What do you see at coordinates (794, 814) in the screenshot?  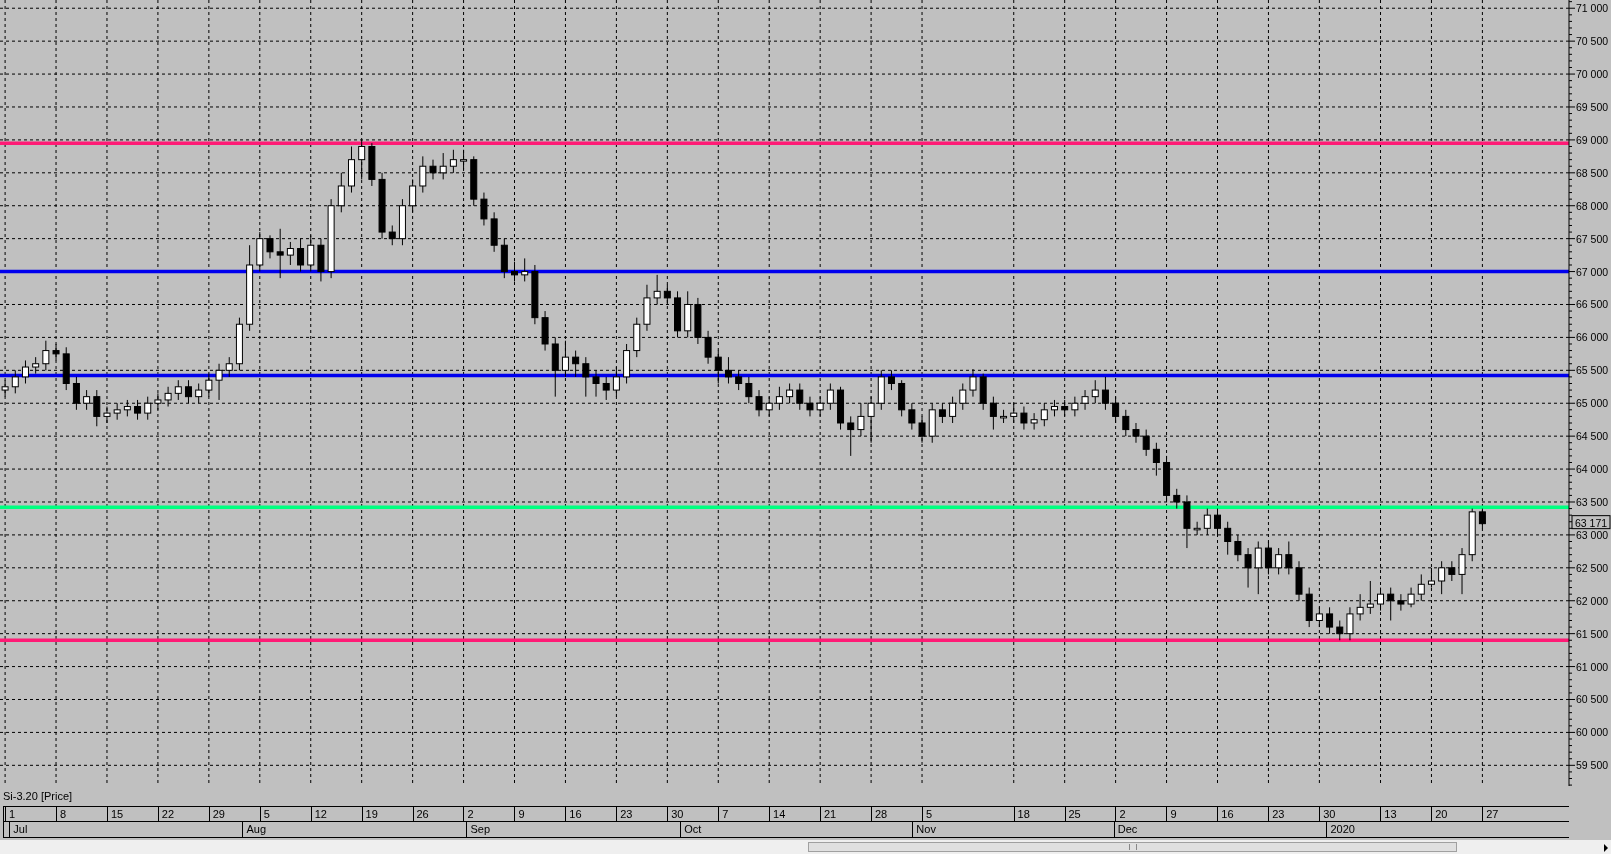 I see `date-axis-label: 14` at bounding box center [794, 814].